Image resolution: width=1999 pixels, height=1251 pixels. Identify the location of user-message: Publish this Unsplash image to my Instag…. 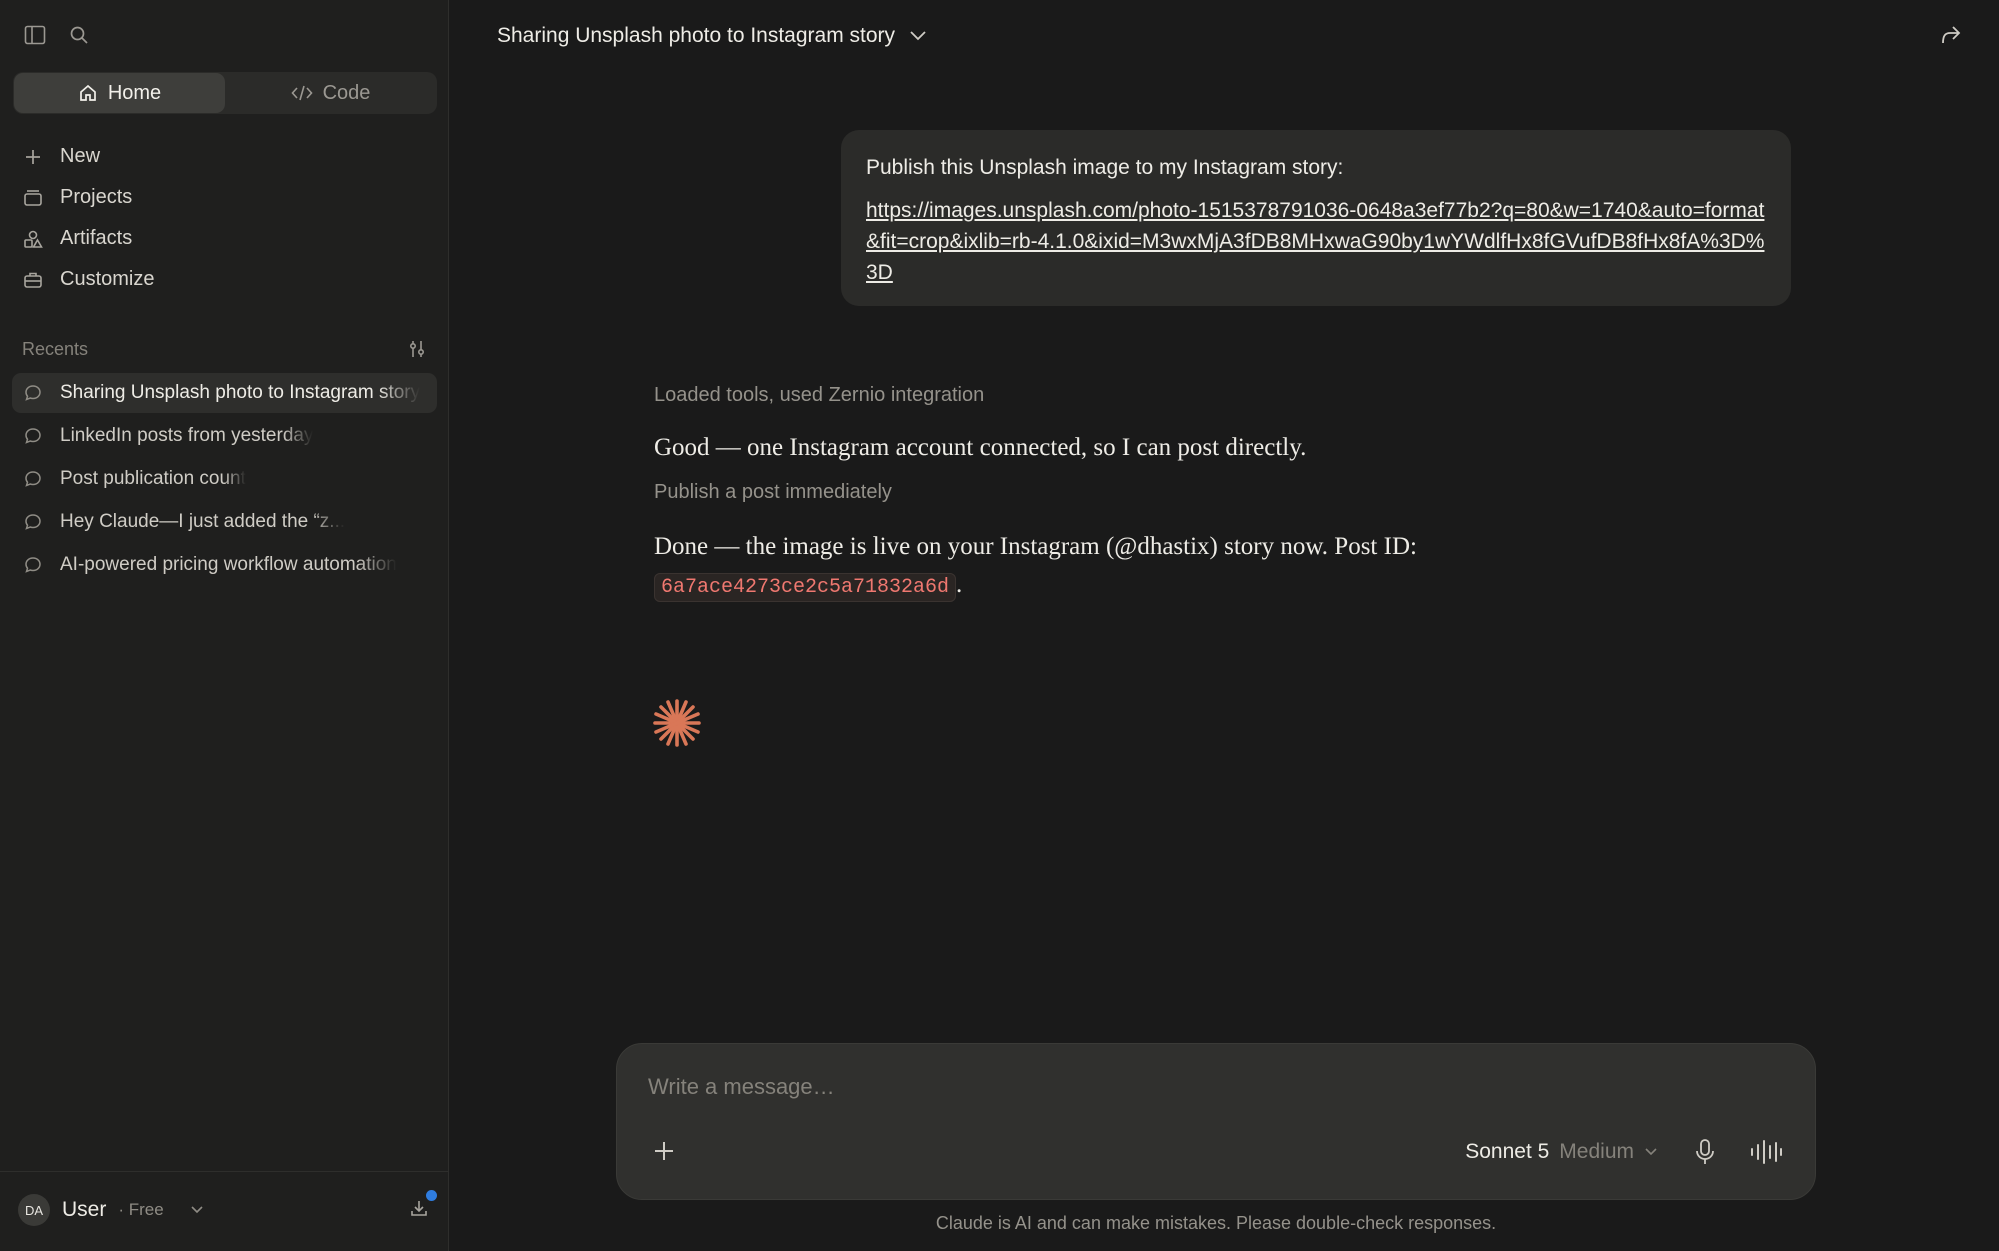
(1316, 218).